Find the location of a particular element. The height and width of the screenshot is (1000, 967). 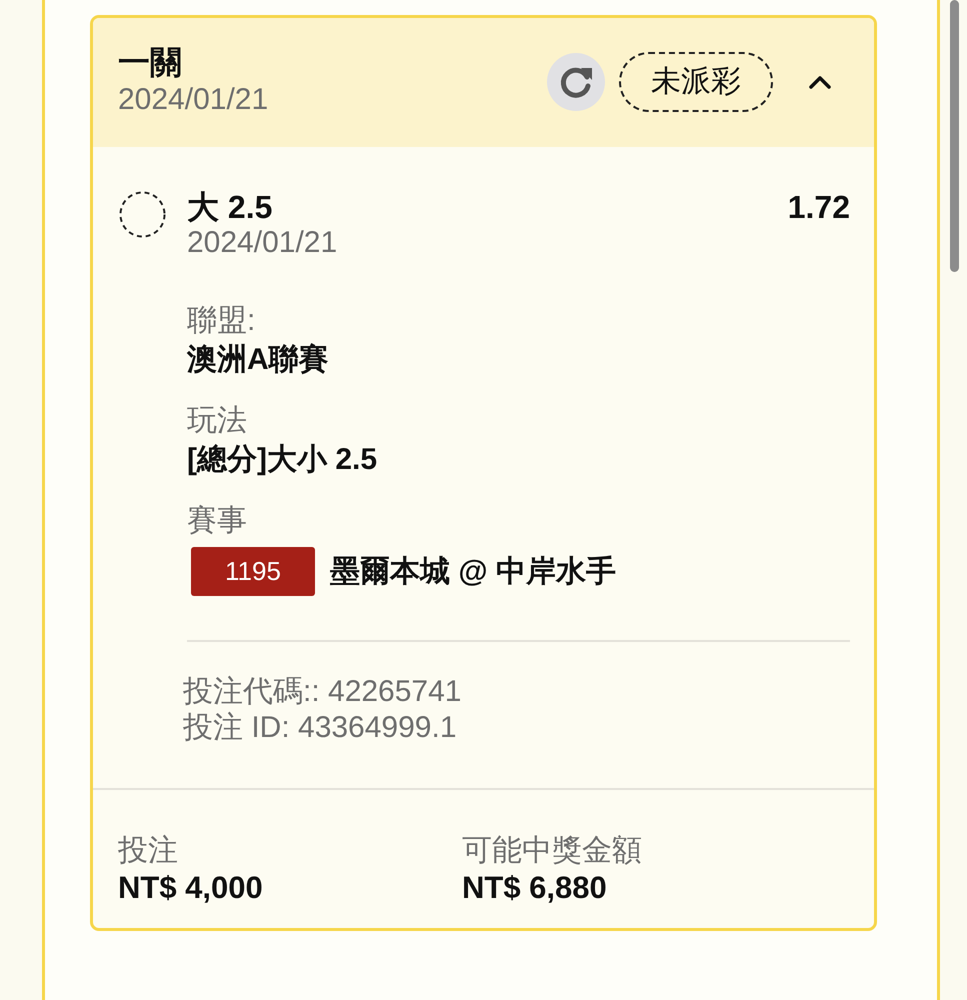

selection-date: 2024/01/21 is located at coordinates (262, 243).